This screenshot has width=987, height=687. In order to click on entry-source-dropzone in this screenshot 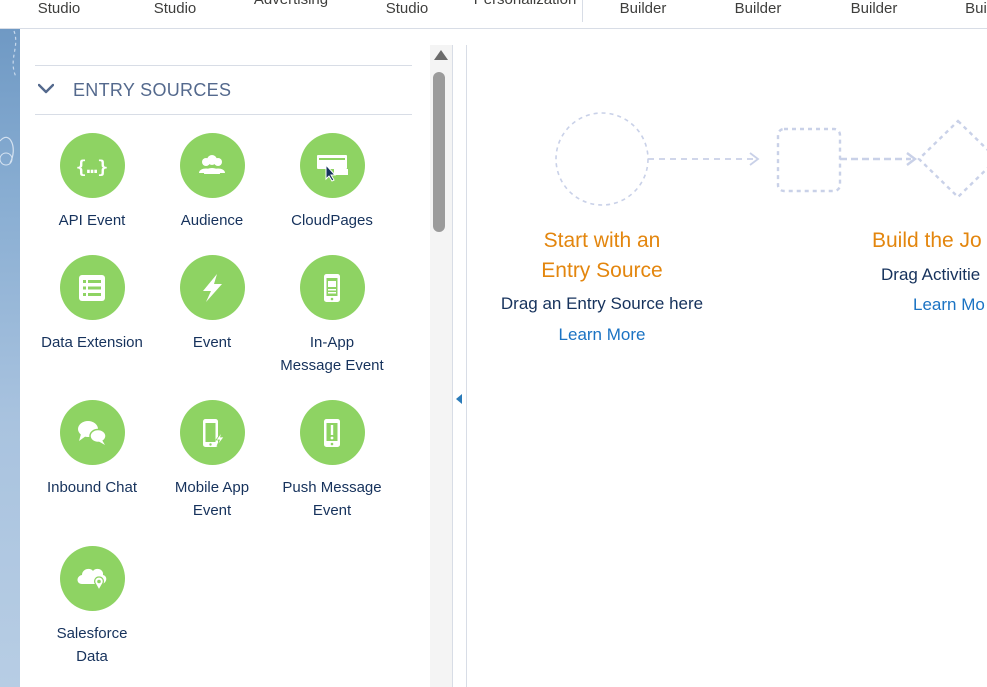, I will do `click(602, 159)`.